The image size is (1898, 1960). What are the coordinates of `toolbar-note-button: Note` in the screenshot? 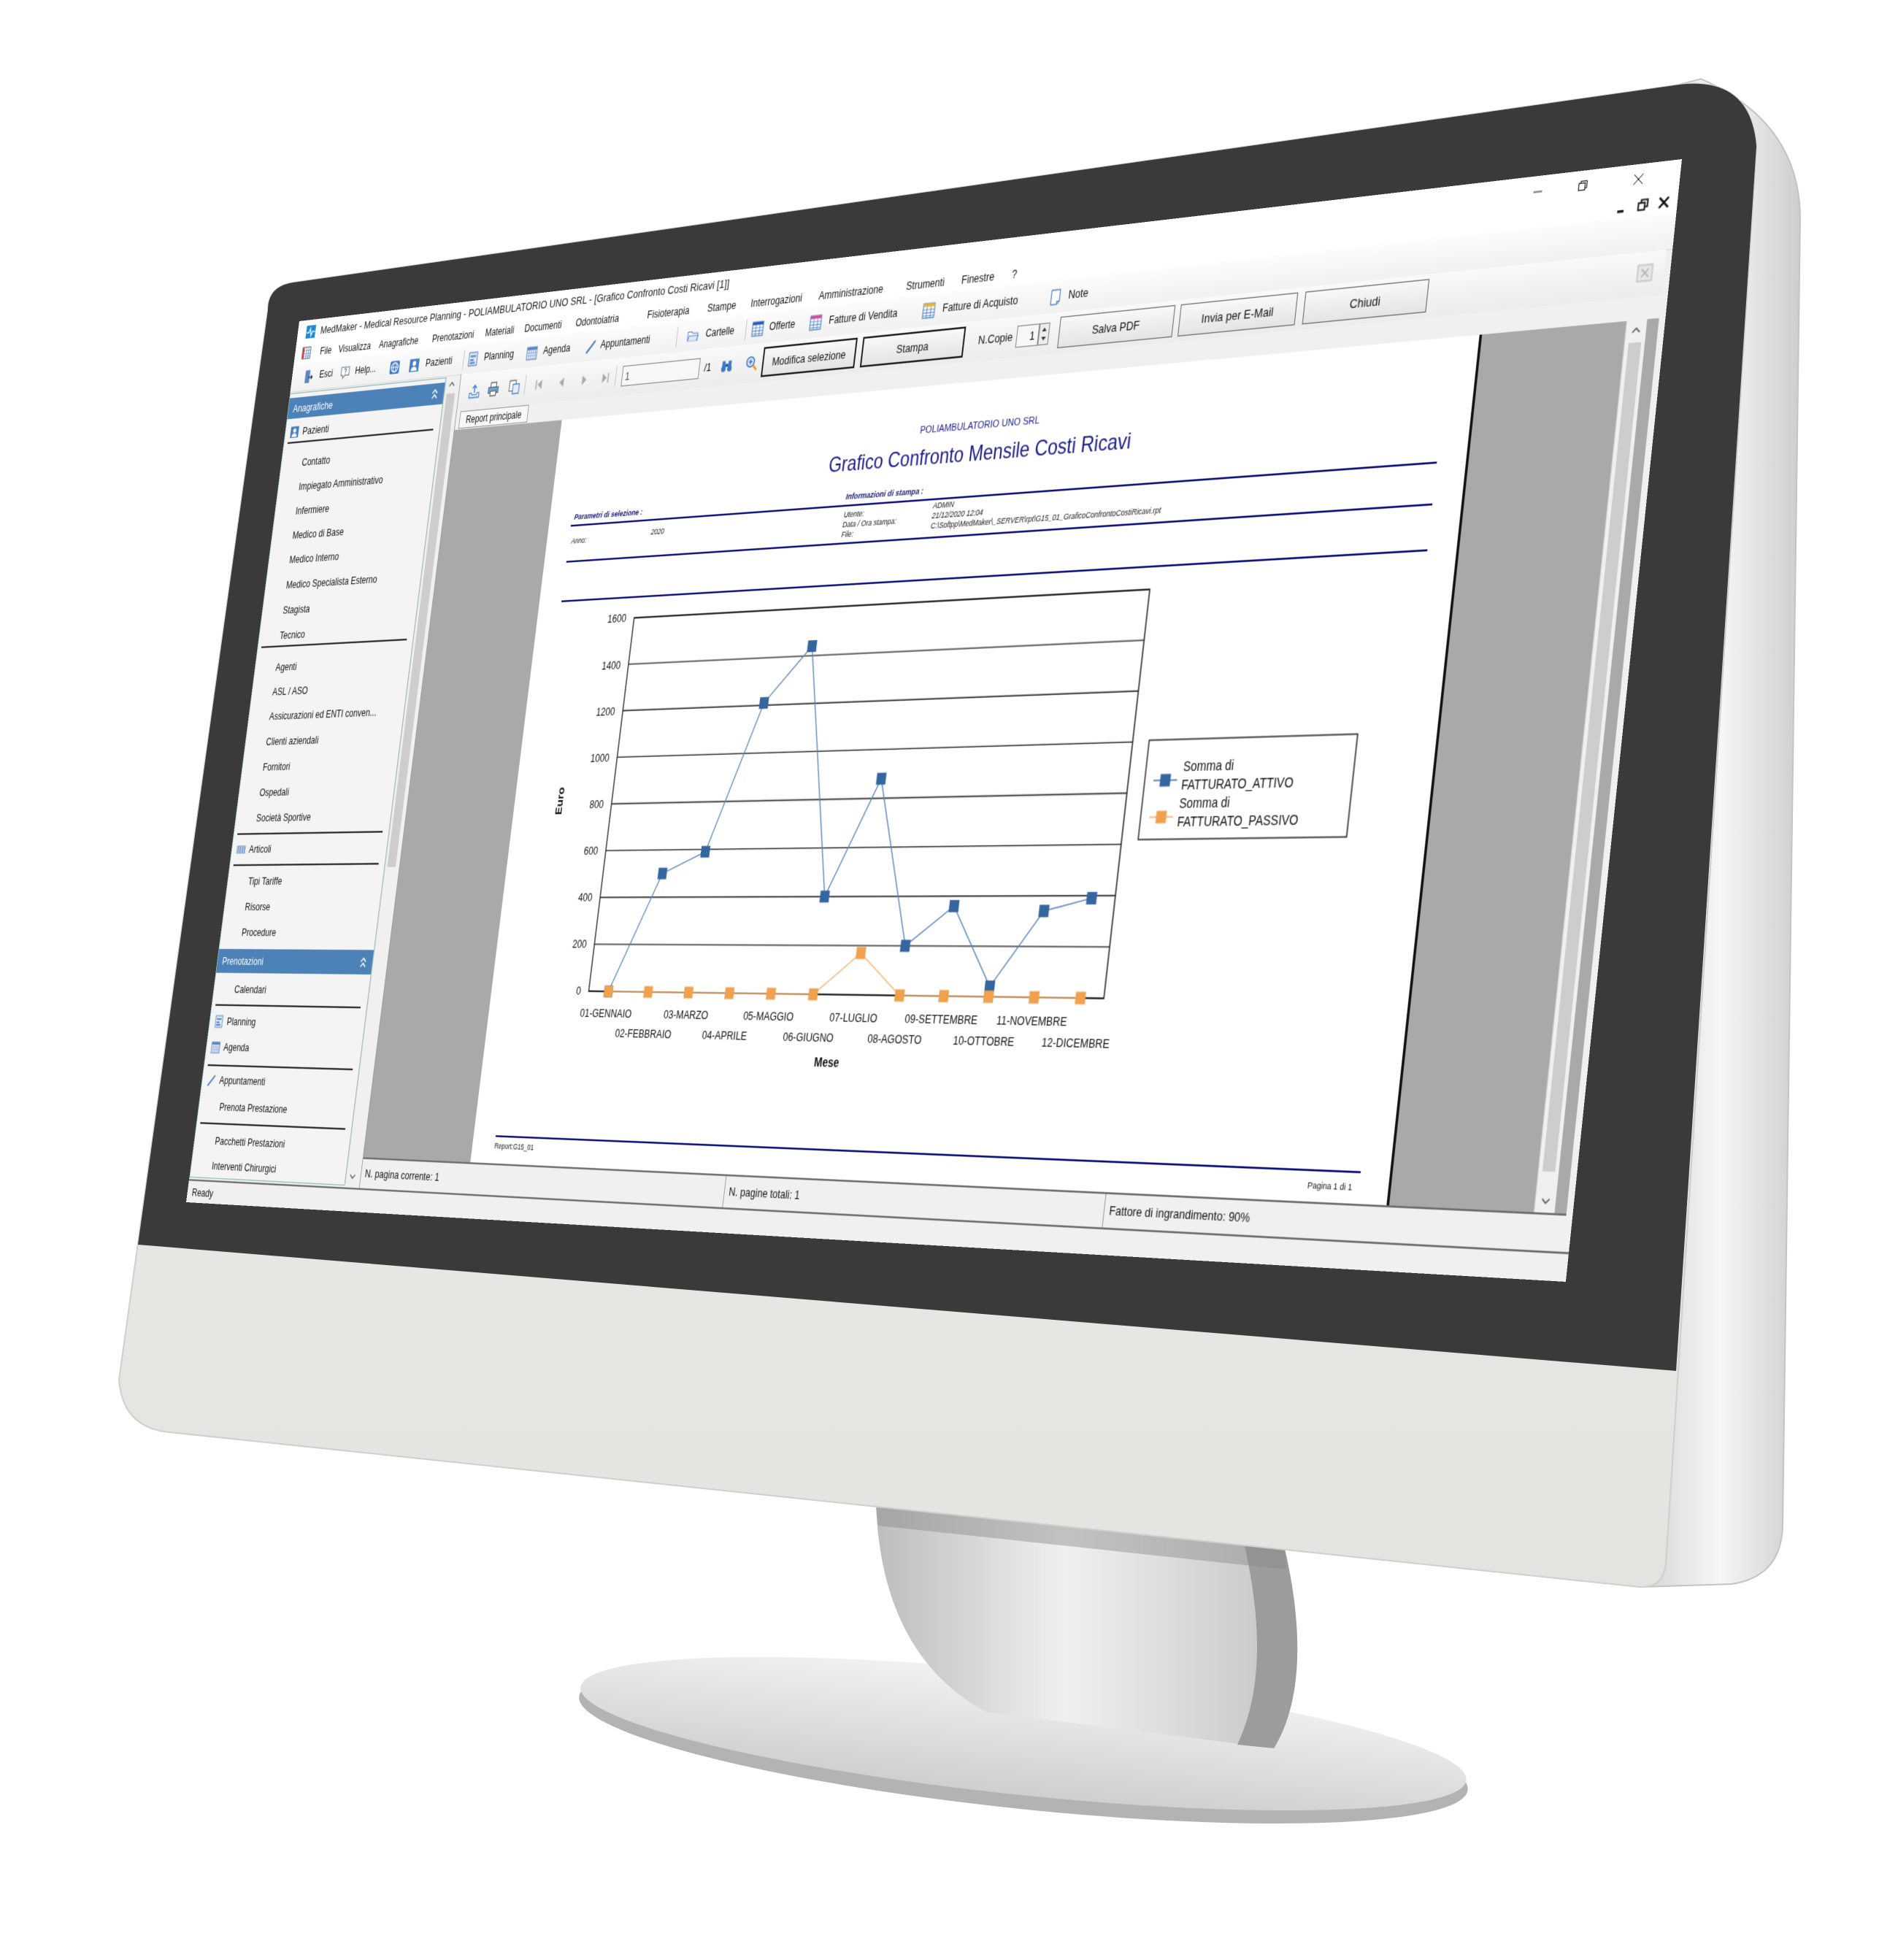 It's located at (1073, 294).